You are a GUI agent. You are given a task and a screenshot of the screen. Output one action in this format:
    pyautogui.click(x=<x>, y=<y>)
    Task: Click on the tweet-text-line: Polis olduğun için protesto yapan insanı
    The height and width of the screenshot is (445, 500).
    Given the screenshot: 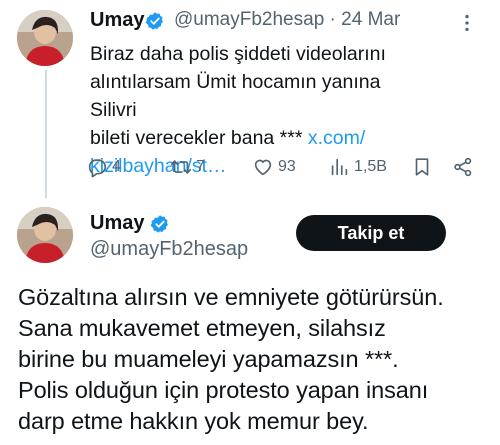 What is the action you would take?
    pyautogui.click(x=223, y=390)
    